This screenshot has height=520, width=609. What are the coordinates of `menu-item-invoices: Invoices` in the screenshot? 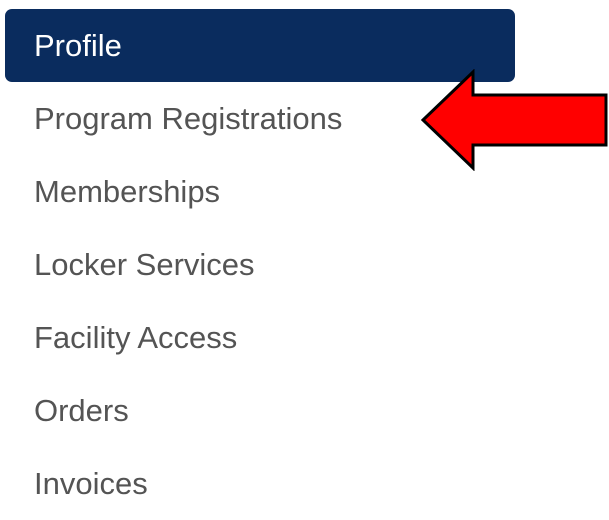 It's located at (260, 483).